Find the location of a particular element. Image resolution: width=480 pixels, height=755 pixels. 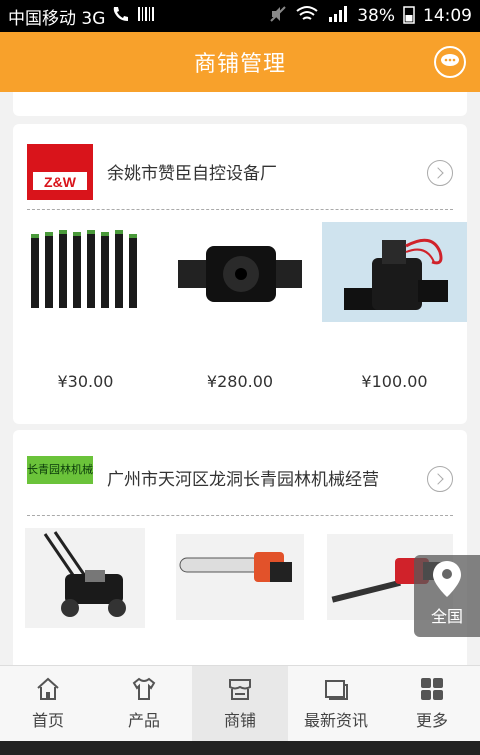

carrier-label: 中国移动 3G is located at coordinates (57, 18).